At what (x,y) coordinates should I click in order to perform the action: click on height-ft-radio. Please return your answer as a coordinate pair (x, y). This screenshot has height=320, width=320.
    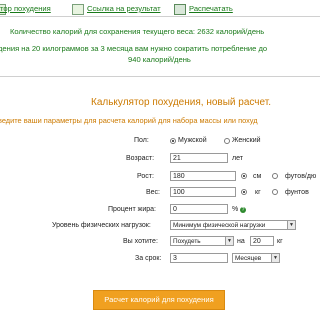
    Looking at the image, I should click on (275, 176).